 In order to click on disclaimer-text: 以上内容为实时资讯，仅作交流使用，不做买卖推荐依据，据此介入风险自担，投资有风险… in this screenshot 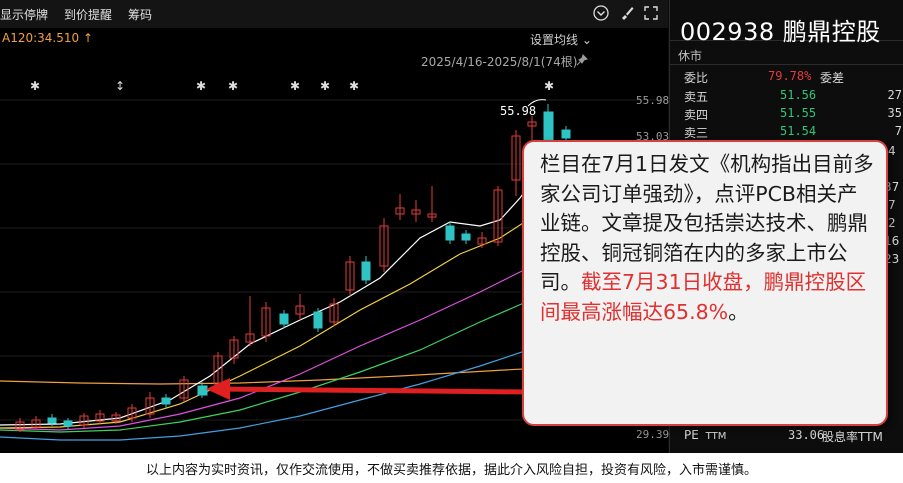, I will do `click(451, 470)`.